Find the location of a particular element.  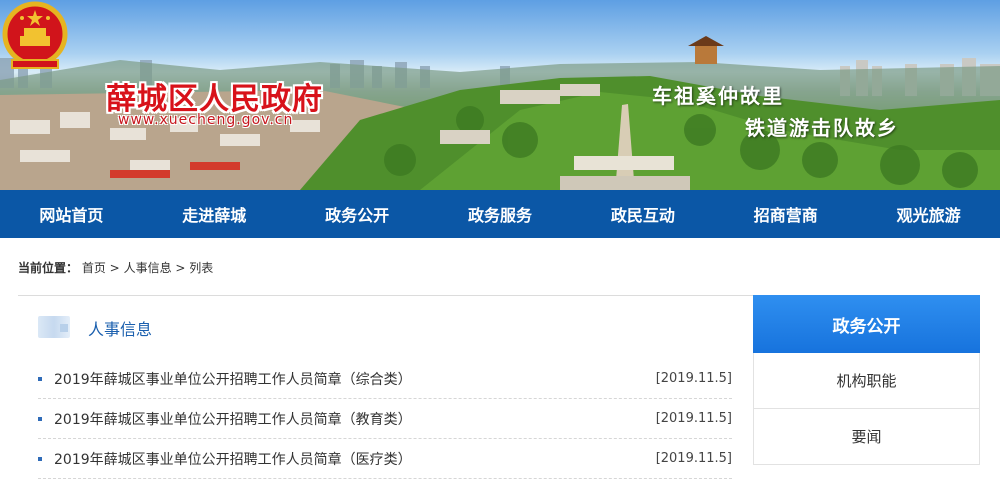

nav-item-investment: 招商营商 is located at coordinates (785, 214).